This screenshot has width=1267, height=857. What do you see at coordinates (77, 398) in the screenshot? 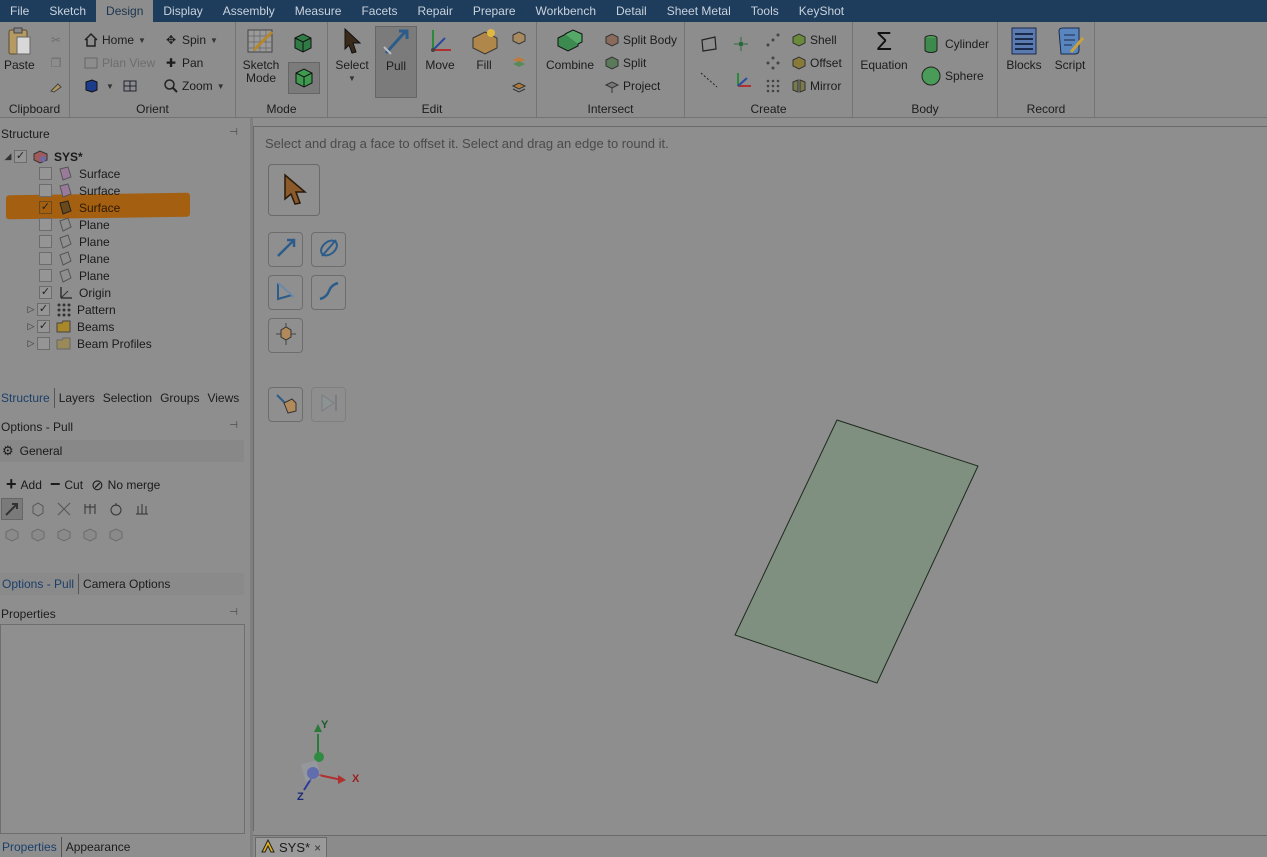
I see `tab-layers: Layers` at bounding box center [77, 398].